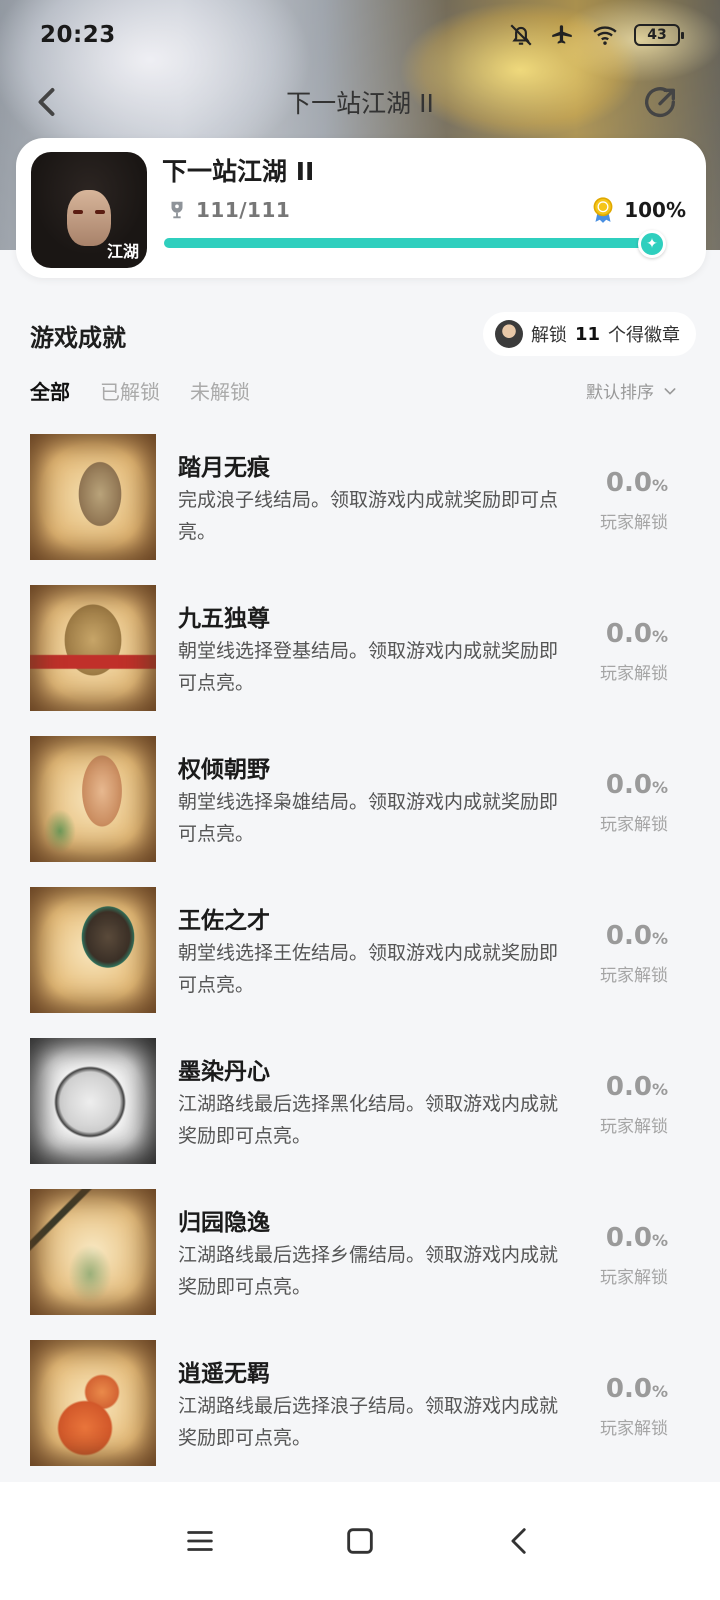  I want to click on achievement-title: 权倾朝野, so click(224, 770).